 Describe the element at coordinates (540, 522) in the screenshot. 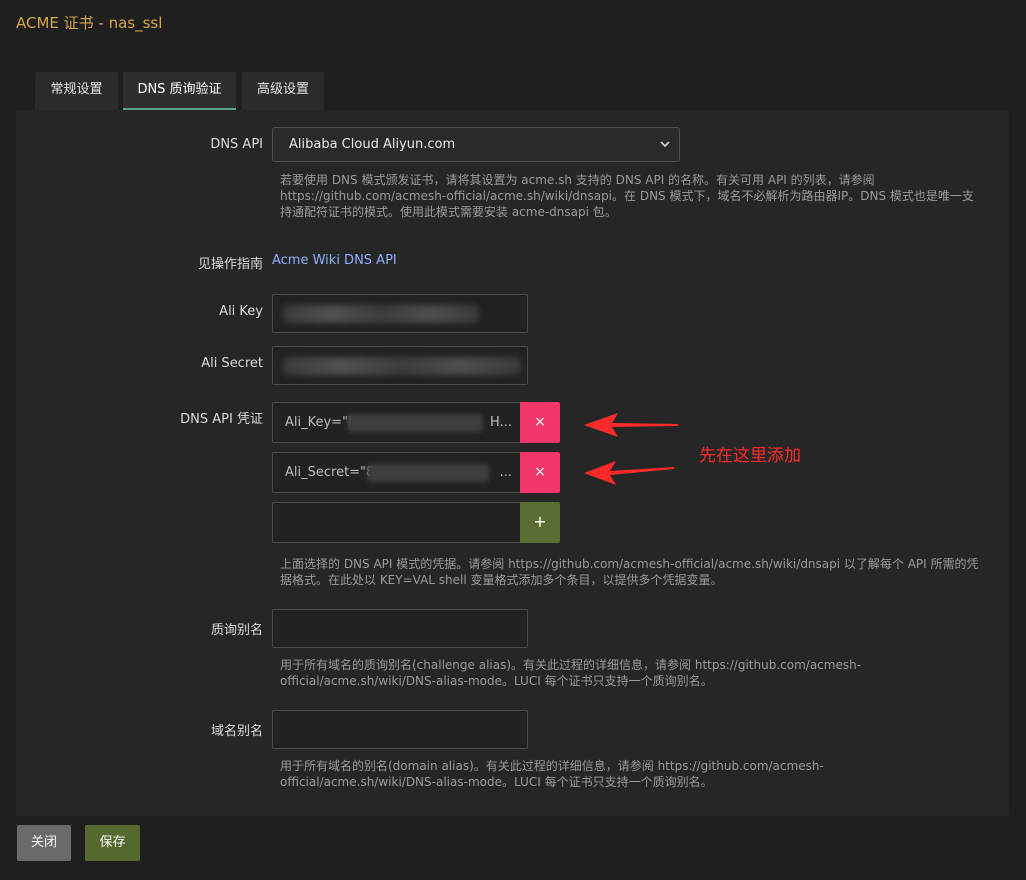

I see `add-credential-button: +` at that location.